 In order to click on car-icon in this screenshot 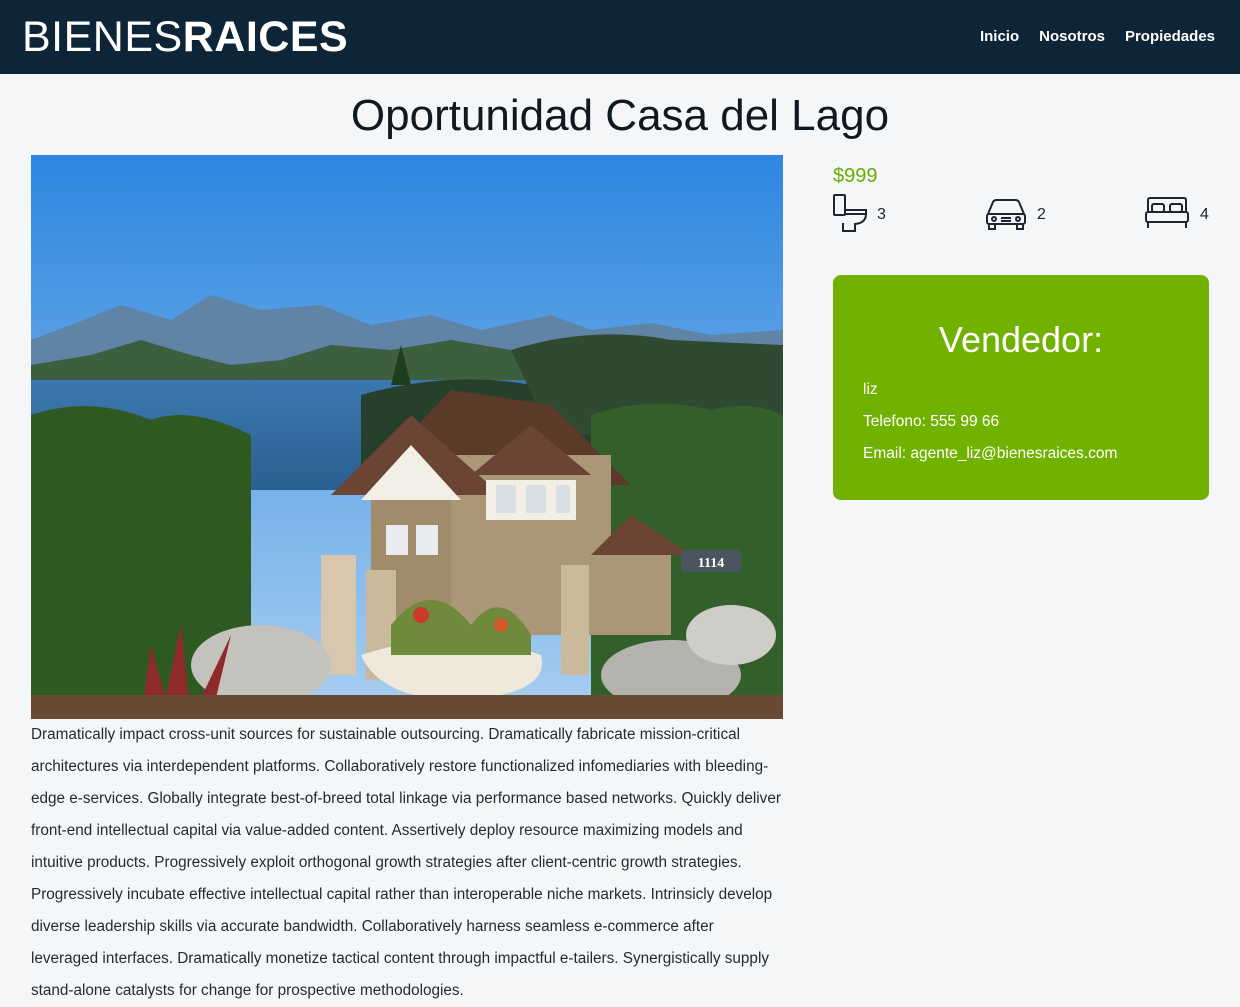, I will do `click(1006, 215)`.